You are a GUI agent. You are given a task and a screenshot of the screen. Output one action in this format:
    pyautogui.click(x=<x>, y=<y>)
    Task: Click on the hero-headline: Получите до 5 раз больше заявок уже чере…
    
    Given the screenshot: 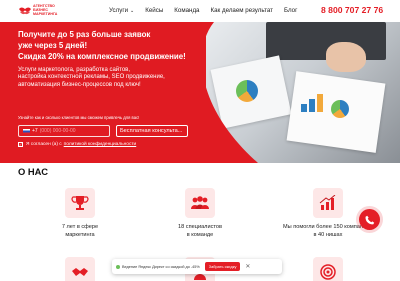 What is the action you would take?
    pyautogui.click(x=113, y=45)
    